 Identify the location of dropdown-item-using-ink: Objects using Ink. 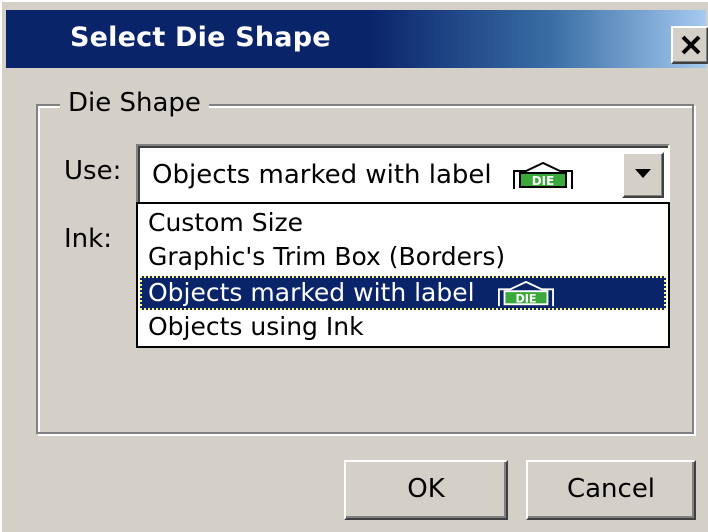
(403, 327).